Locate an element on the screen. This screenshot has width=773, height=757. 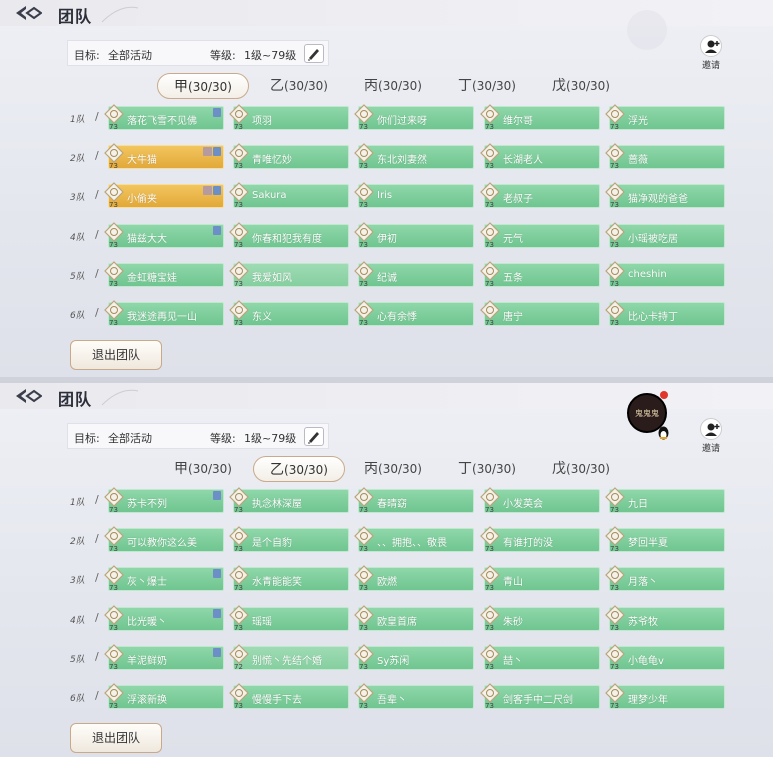
member-slot: 73 比心卡持丁 is located at coordinates (665, 313).